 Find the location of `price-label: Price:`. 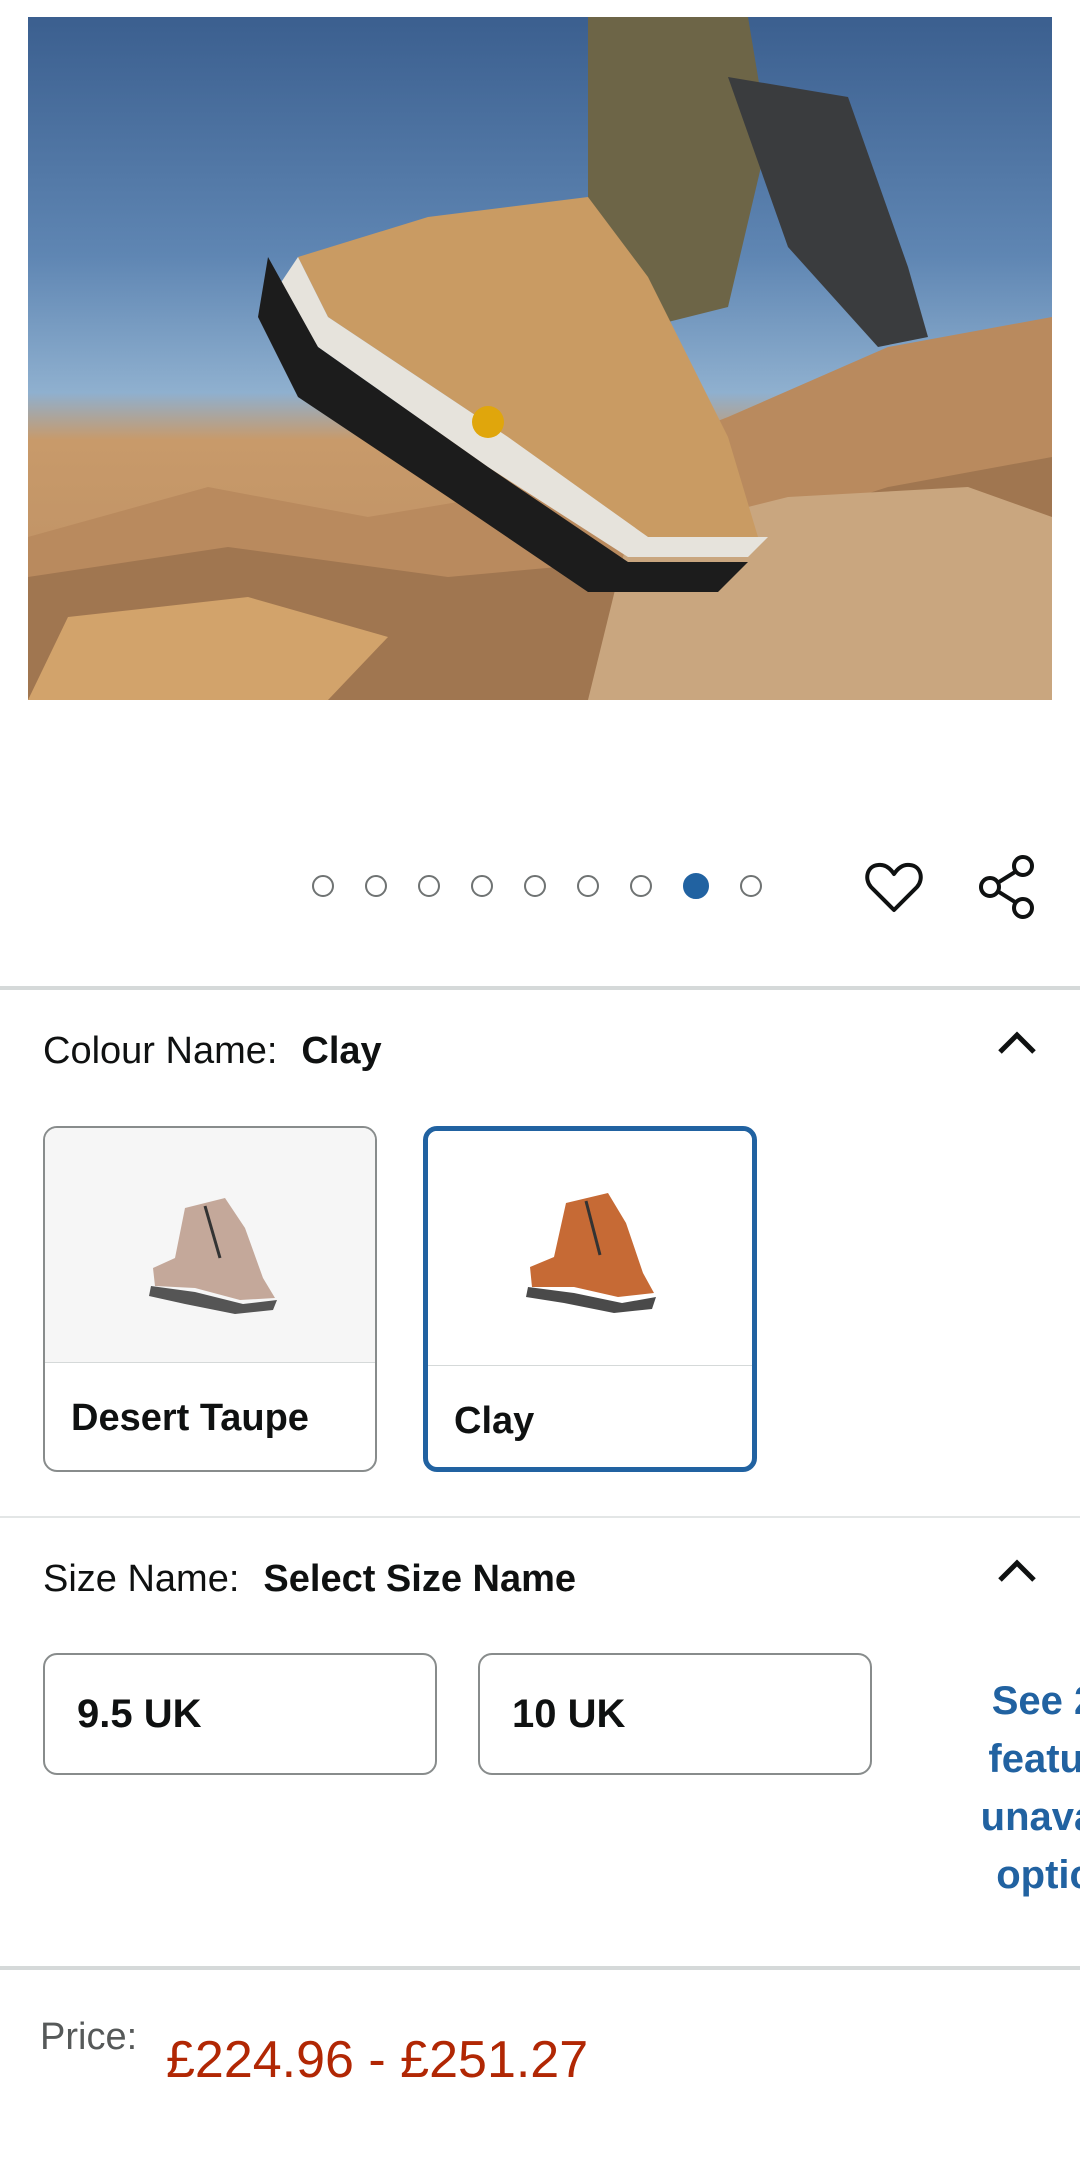

price-label: Price: is located at coordinates (89, 2037).